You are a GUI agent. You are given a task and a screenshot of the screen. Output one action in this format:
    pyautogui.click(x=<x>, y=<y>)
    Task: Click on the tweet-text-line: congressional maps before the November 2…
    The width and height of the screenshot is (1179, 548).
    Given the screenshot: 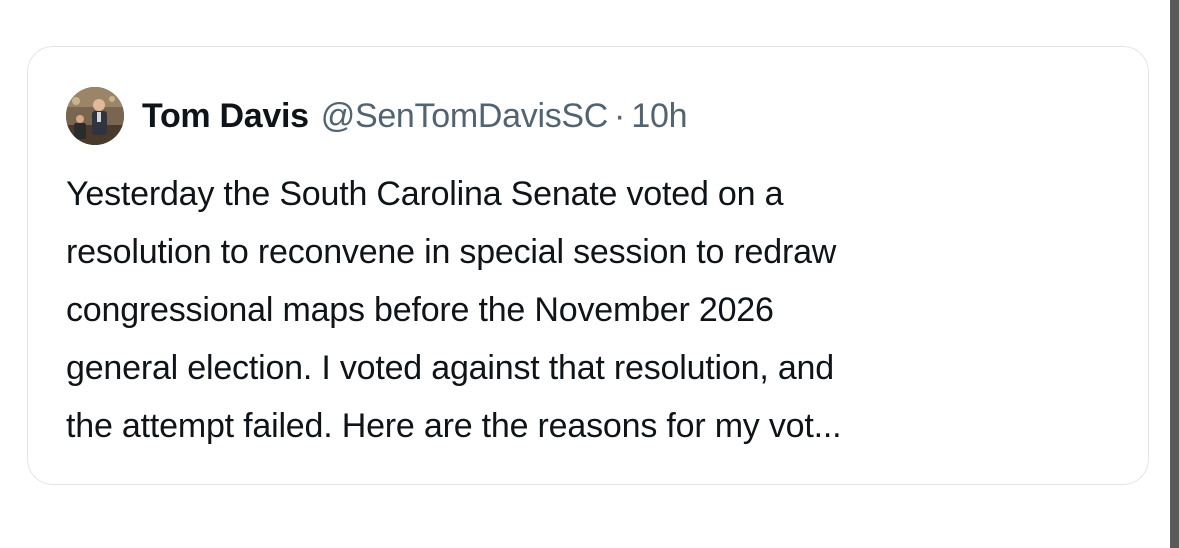 What is the action you would take?
    pyautogui.click(x=420, y=310)
    